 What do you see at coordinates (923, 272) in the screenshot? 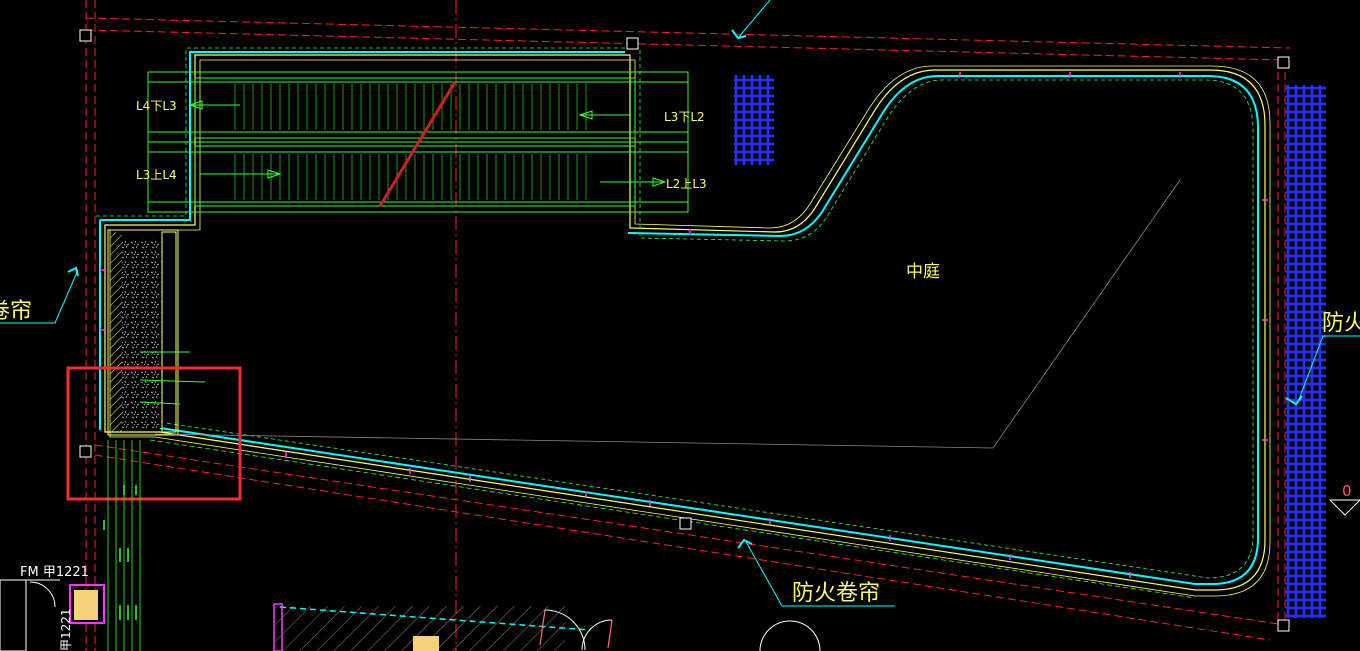
I see `label-atrium: 中庭` at bounding box center [923, 272].